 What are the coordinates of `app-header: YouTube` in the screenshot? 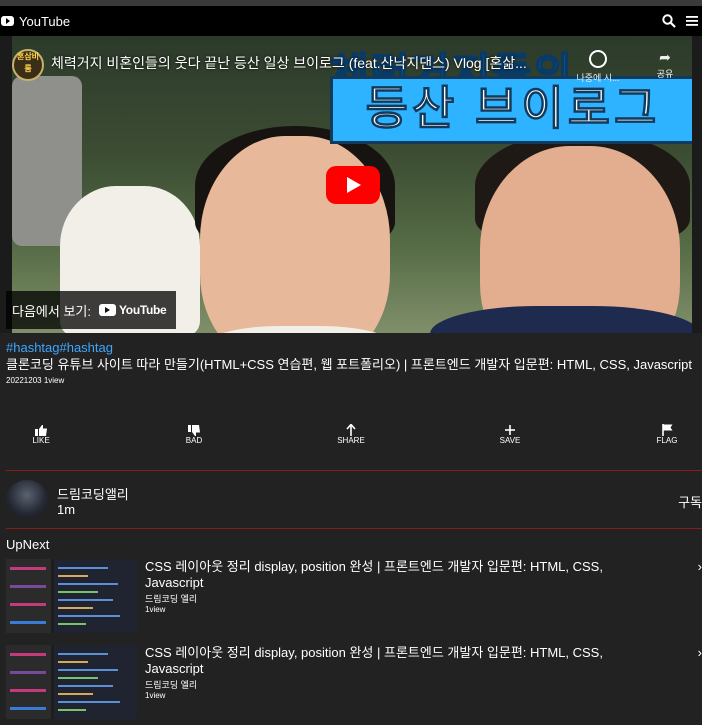 It's located at (351, 21).